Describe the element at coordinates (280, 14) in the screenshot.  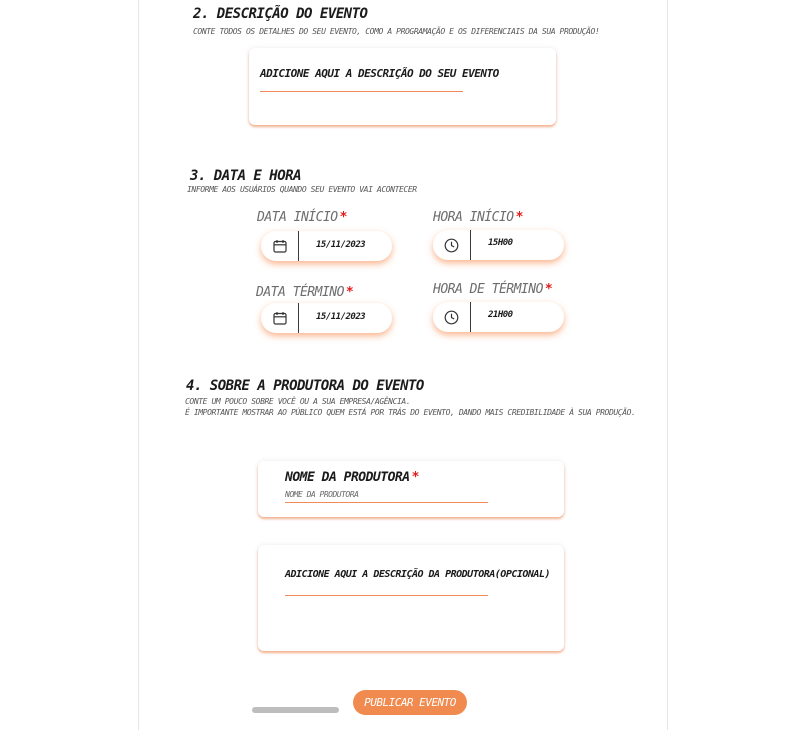
I see `section-2-title: 2. Descrição do evento` at that location.